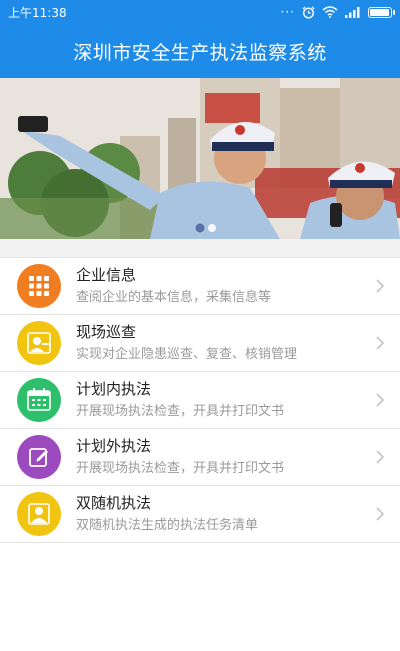  Describe the element at coordinates (106, 332) in the screenshot. I see `menu-item-title: 现场巡查` at that location.